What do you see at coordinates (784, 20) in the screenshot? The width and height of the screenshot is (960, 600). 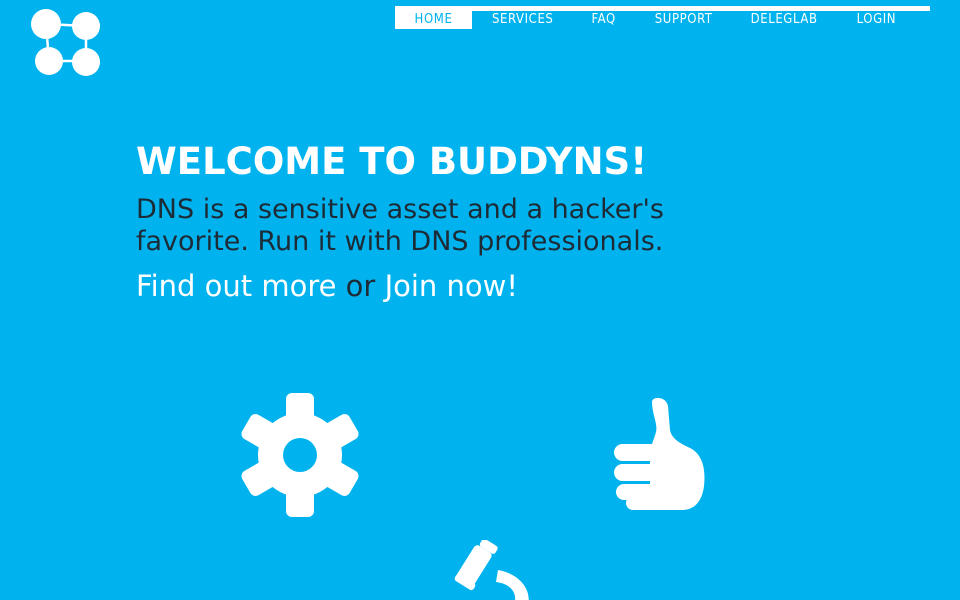 I see `nav-deleglab: DELEGLAB` at bounding box center [784, 20].